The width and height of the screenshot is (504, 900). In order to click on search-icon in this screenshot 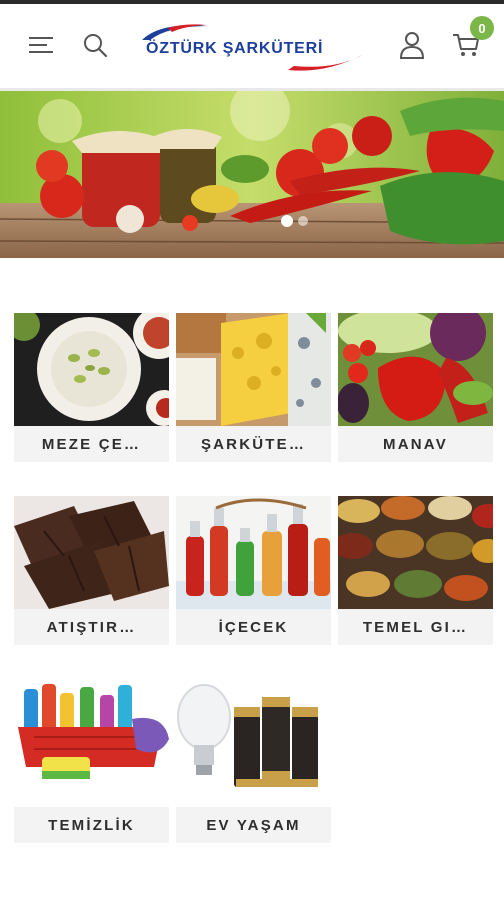, I will do `click(96, 46)`.